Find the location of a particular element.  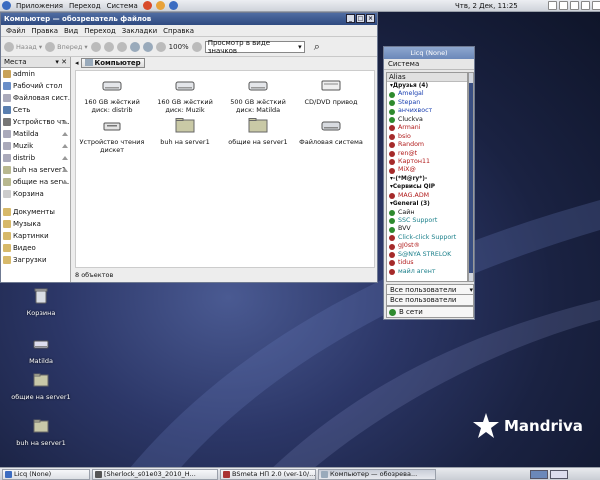

file-item: Устройство чтения дискет is located at coordinates (112, 135).